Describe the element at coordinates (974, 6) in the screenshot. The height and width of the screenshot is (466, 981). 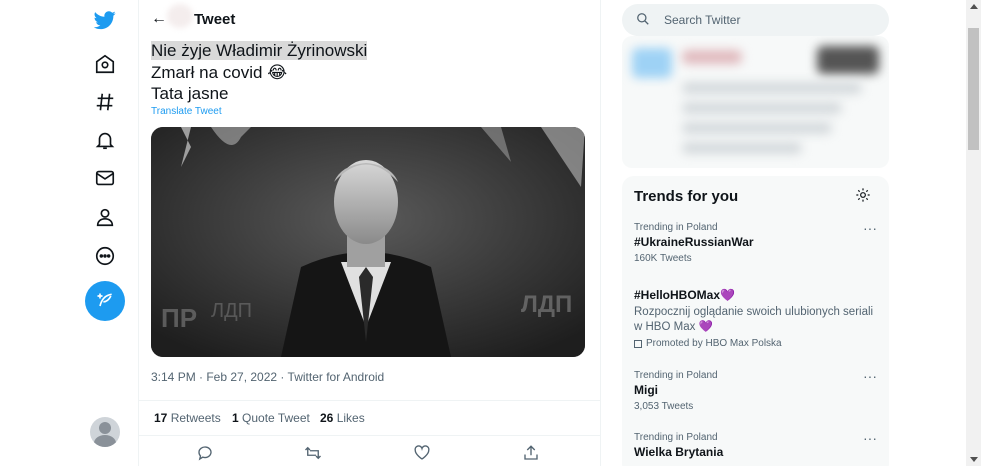
I see `scroll-up-arrow-icon` at that location.